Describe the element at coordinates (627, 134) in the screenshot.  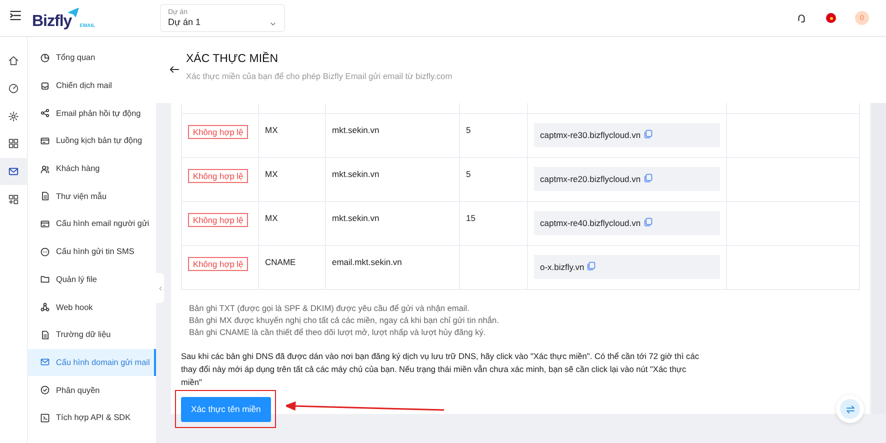
I see `record-value: captmx-re30.bizflycloud.vn` at that location.